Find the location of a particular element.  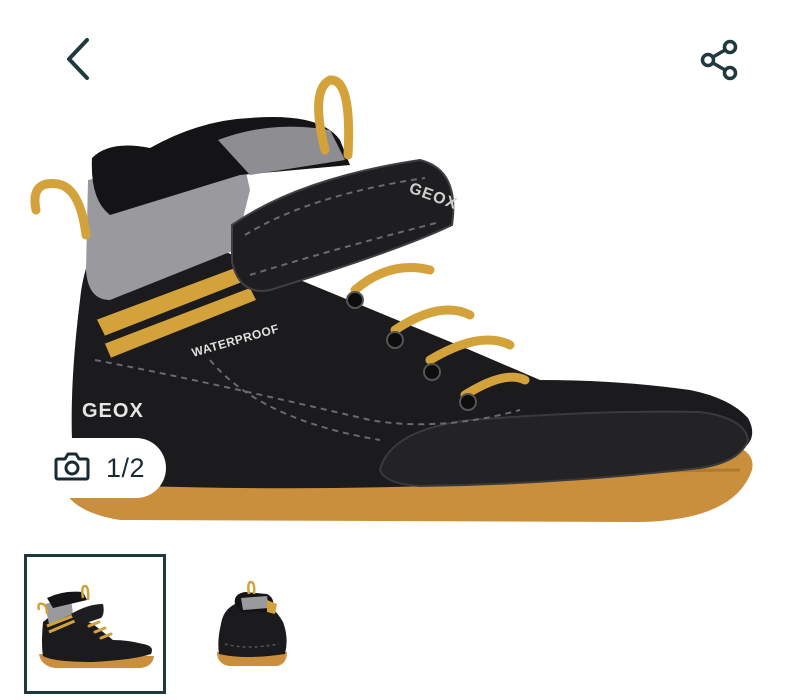

back-button is located at coordinates (77, 61).